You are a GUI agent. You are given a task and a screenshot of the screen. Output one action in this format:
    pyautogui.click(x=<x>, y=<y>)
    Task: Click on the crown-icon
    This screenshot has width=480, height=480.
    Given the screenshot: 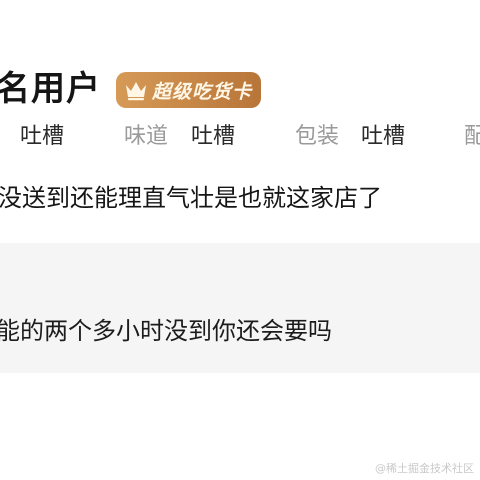 What is the action you would take?
    pyautogui.click(x=136, y=91)
    